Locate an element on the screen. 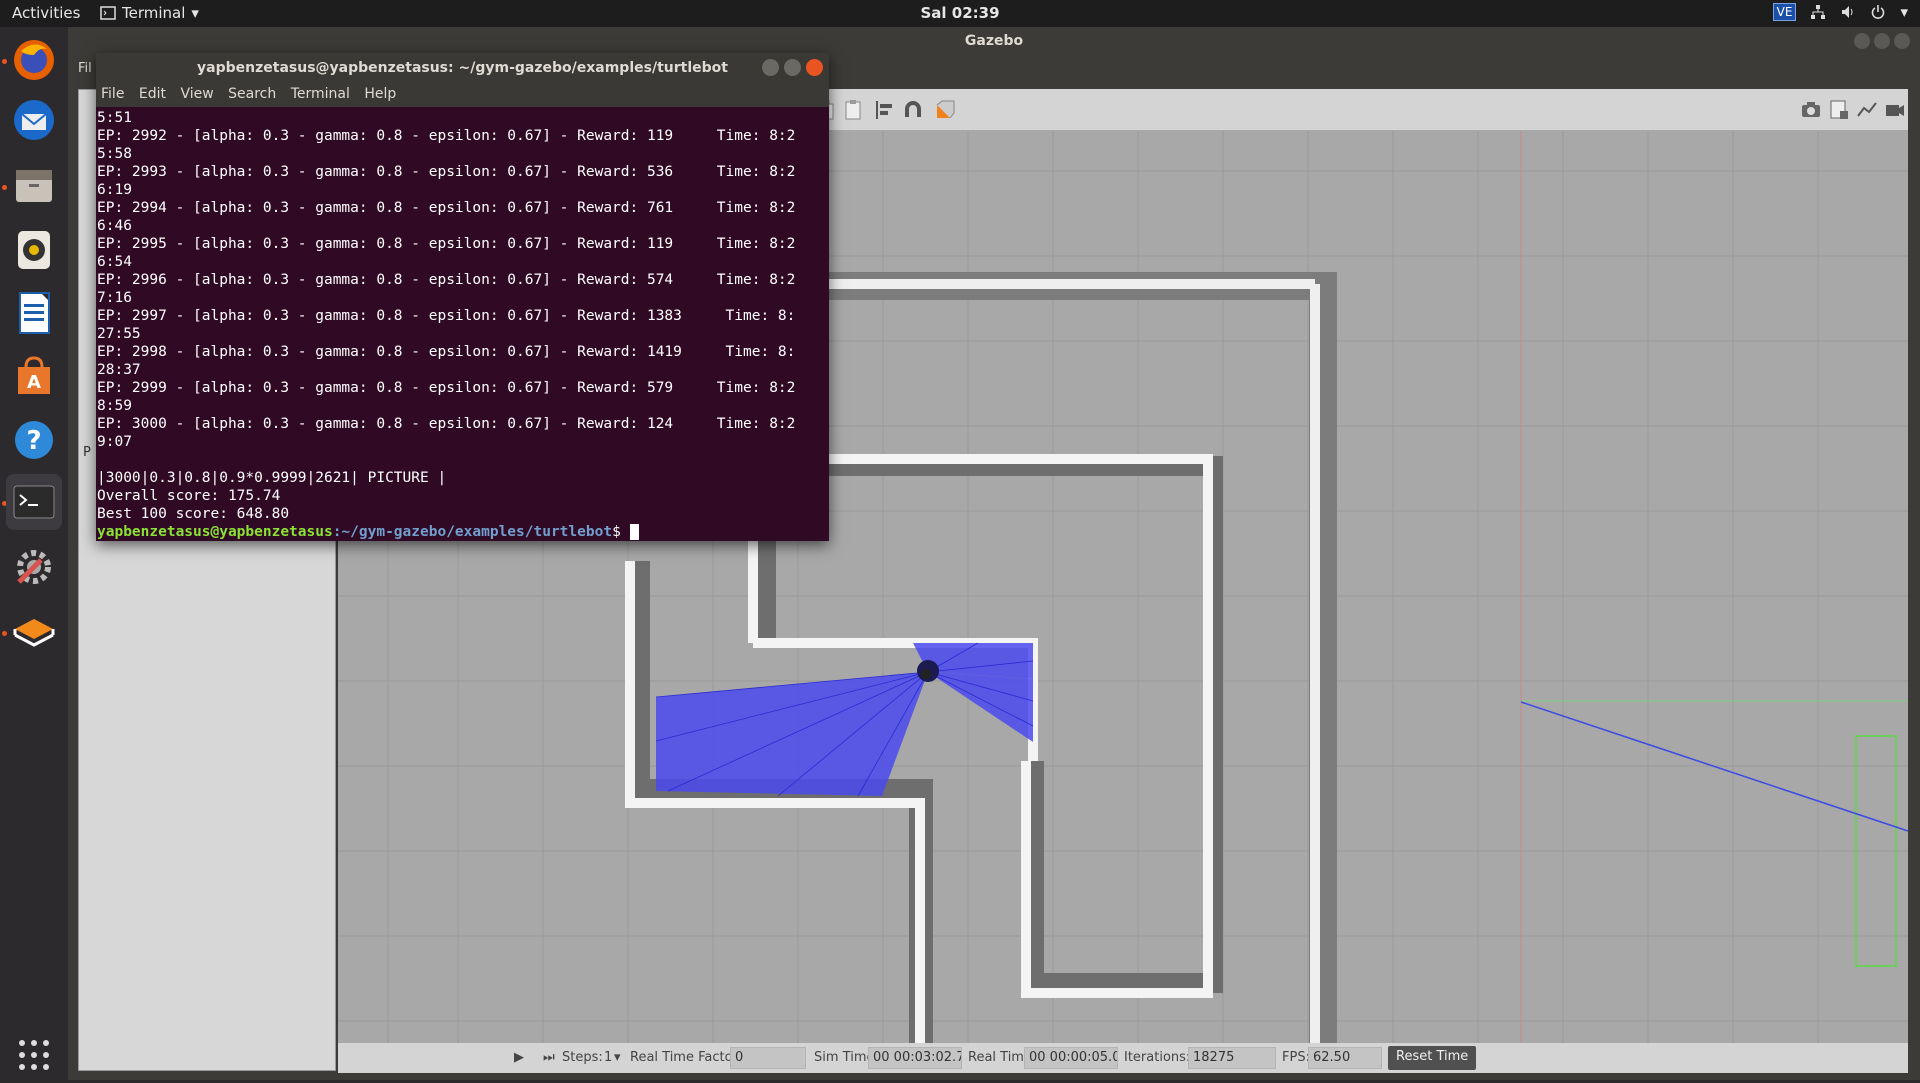 The image size is (1920, 1083). terminal-line: 9:07 is located at coordinates (114, 442).